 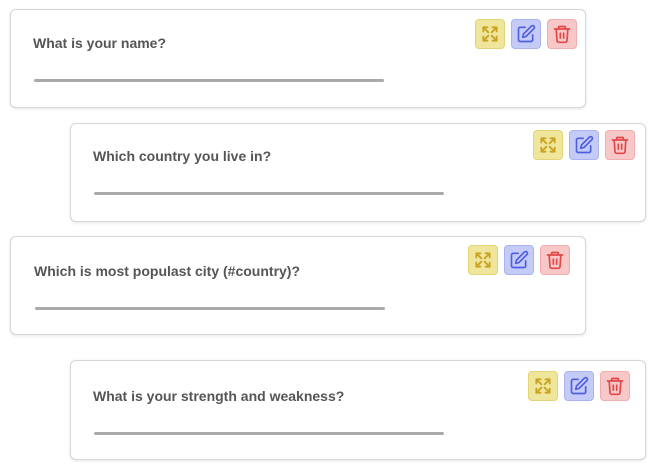 What do you see at coordinates (100, 43) in the screenshot?
I see `question-text: What is your name?` at bounding box center [100, 43].